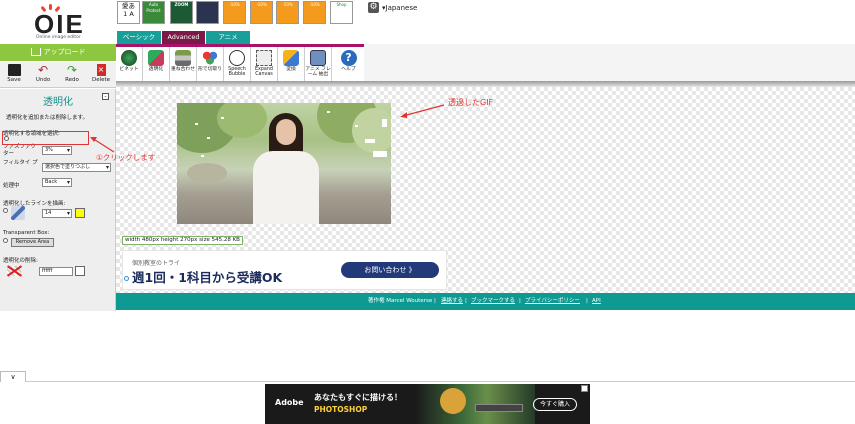  Describe the element at coordinates (5, 210) in the screenshot. I see `line-draw-radio` at that location.